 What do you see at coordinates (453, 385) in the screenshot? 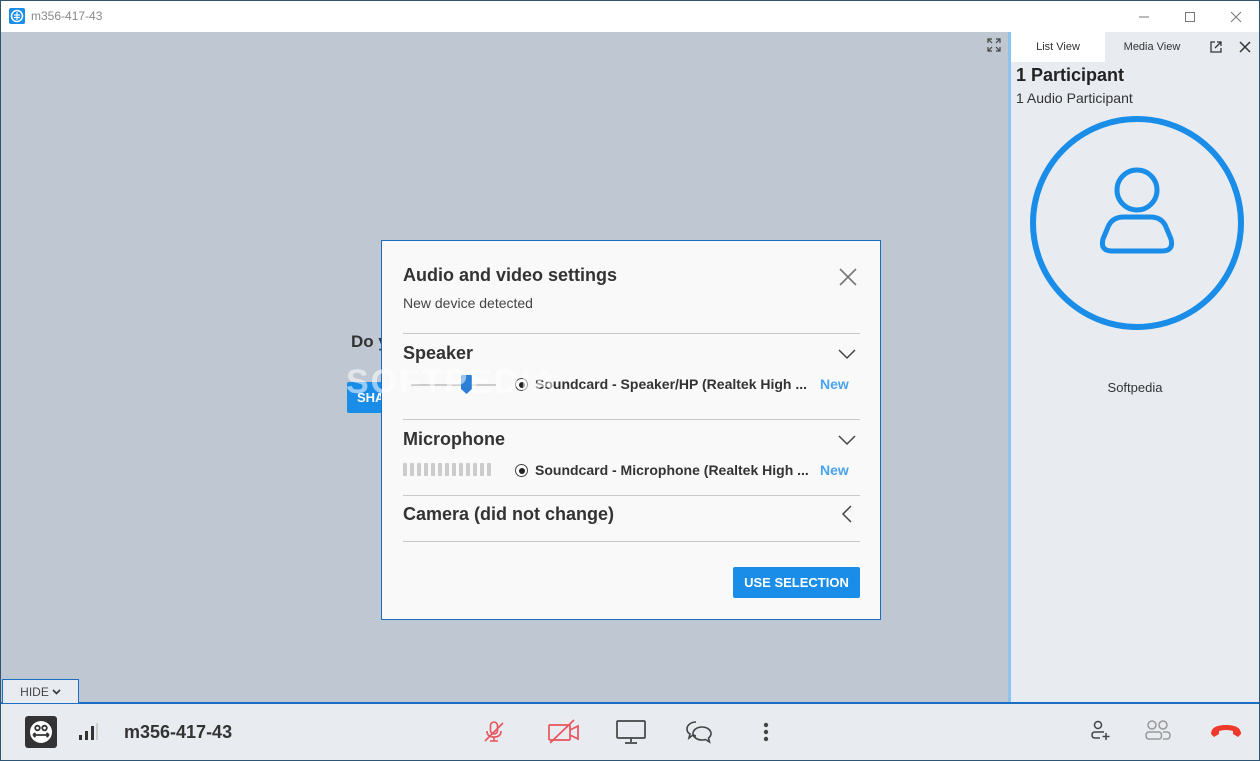
I see `speaker-volume-slider` at bounding box center [453, 385].